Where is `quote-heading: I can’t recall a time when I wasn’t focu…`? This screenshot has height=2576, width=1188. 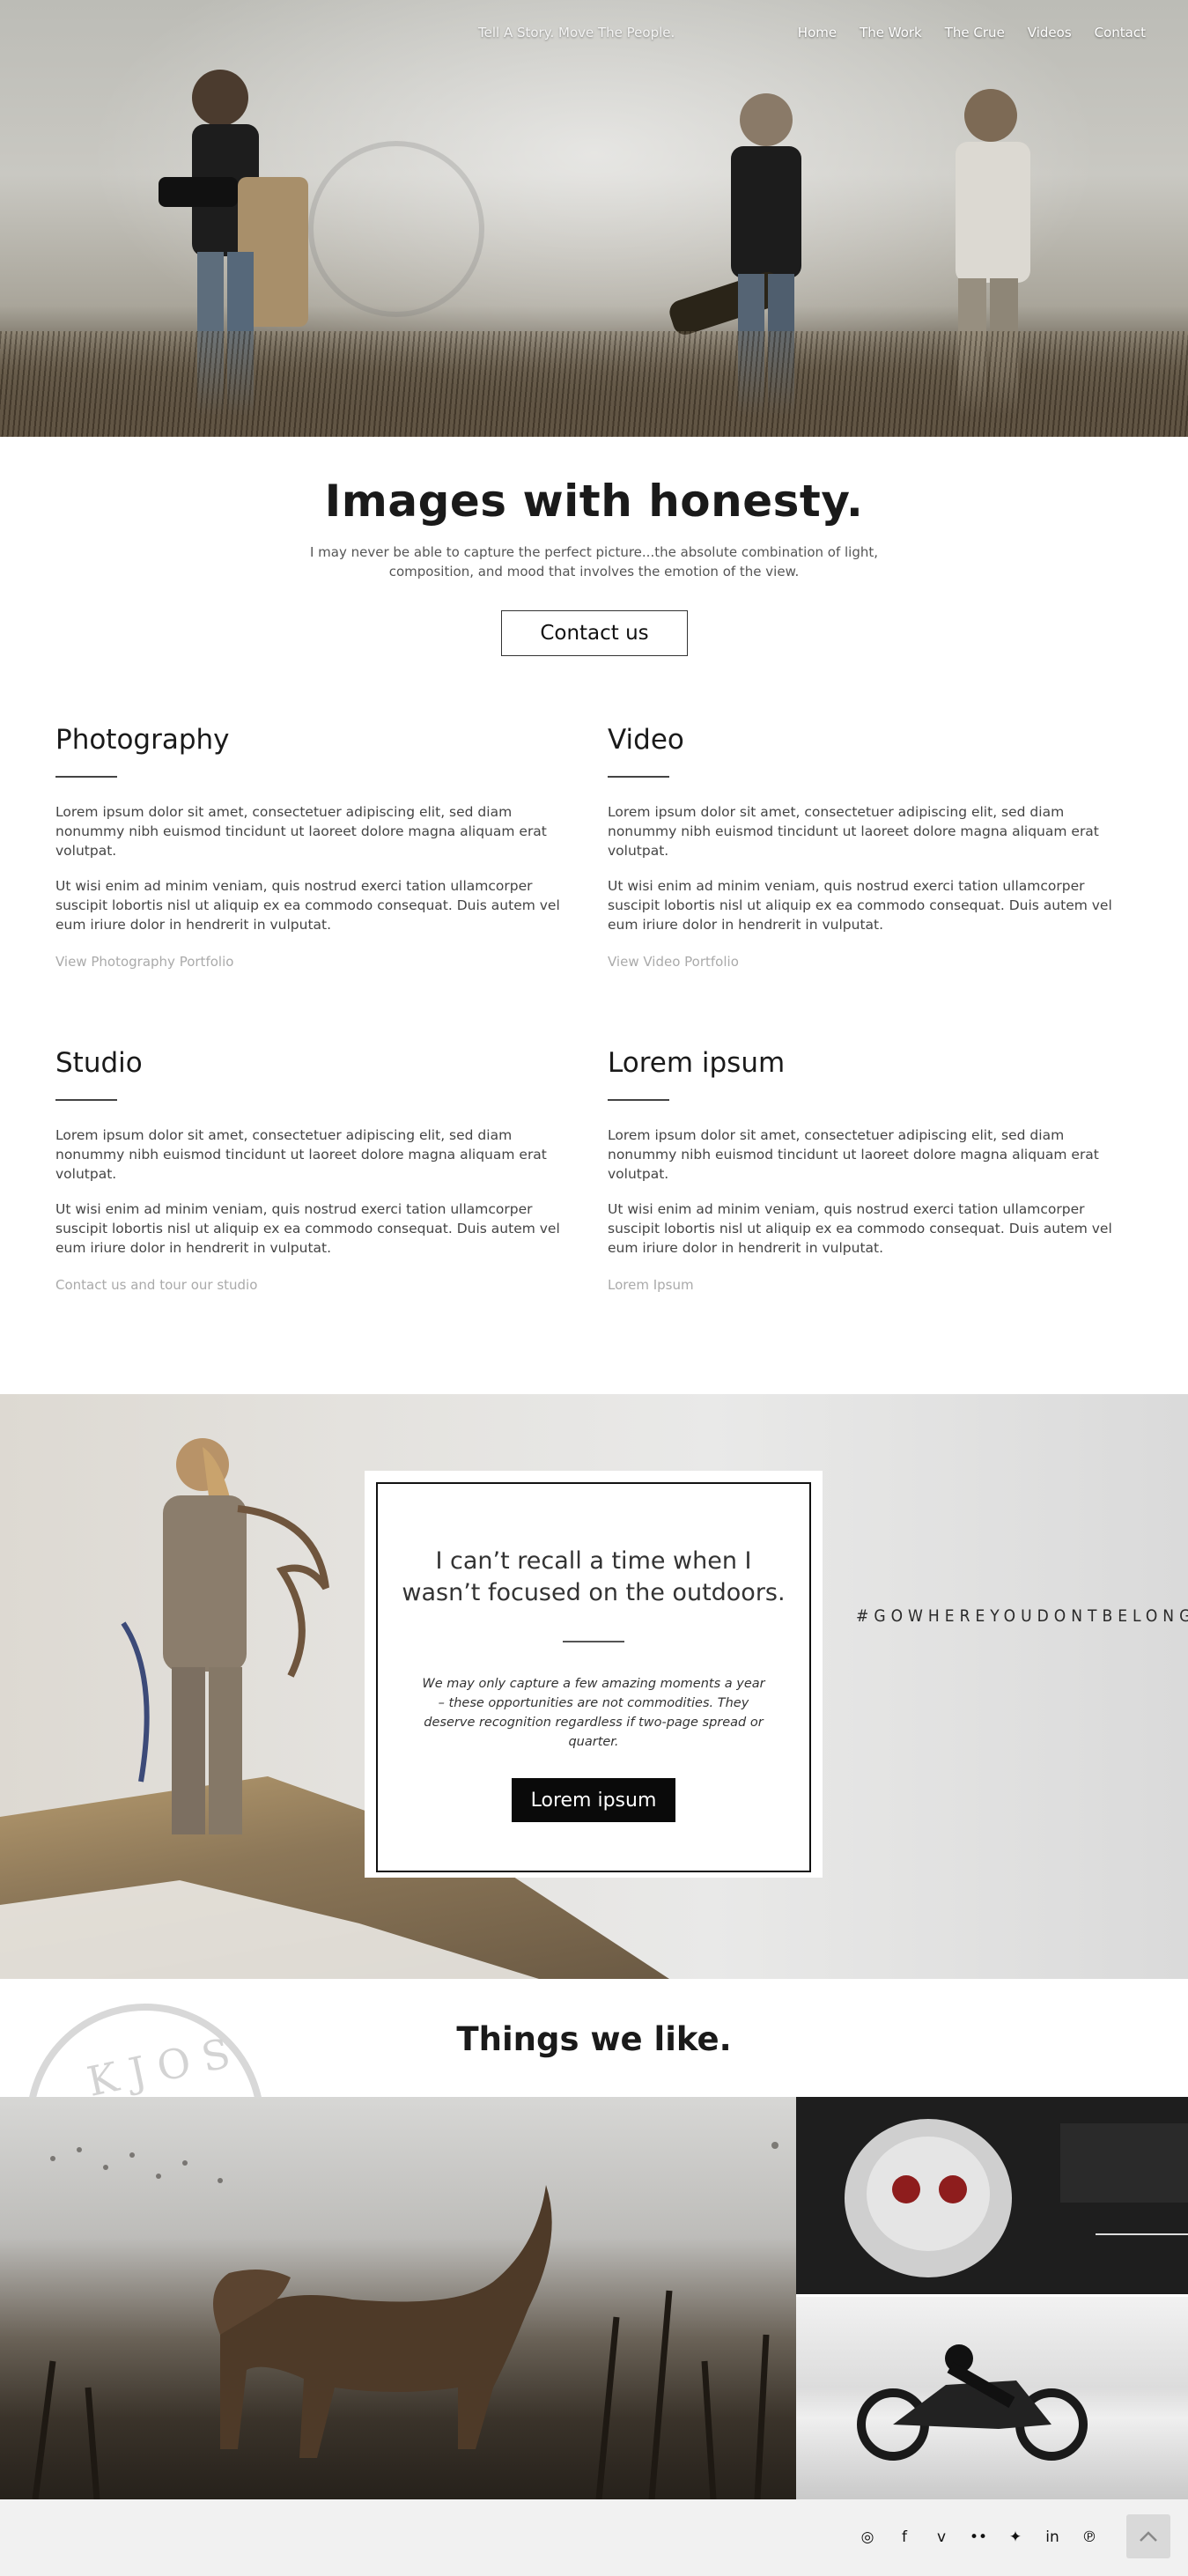
quote-heading: I can’t recall a time when I wasn’t focu… is located at coordinates (594, 1576).